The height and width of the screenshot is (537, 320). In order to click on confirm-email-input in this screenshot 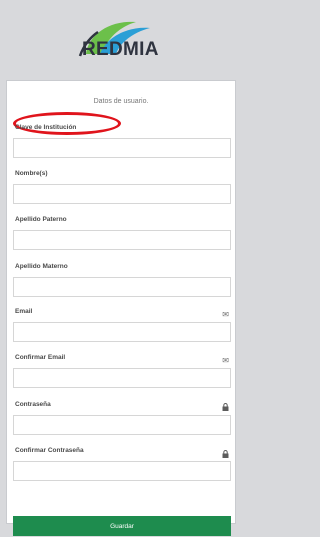, I will do `click(122, 378)`.